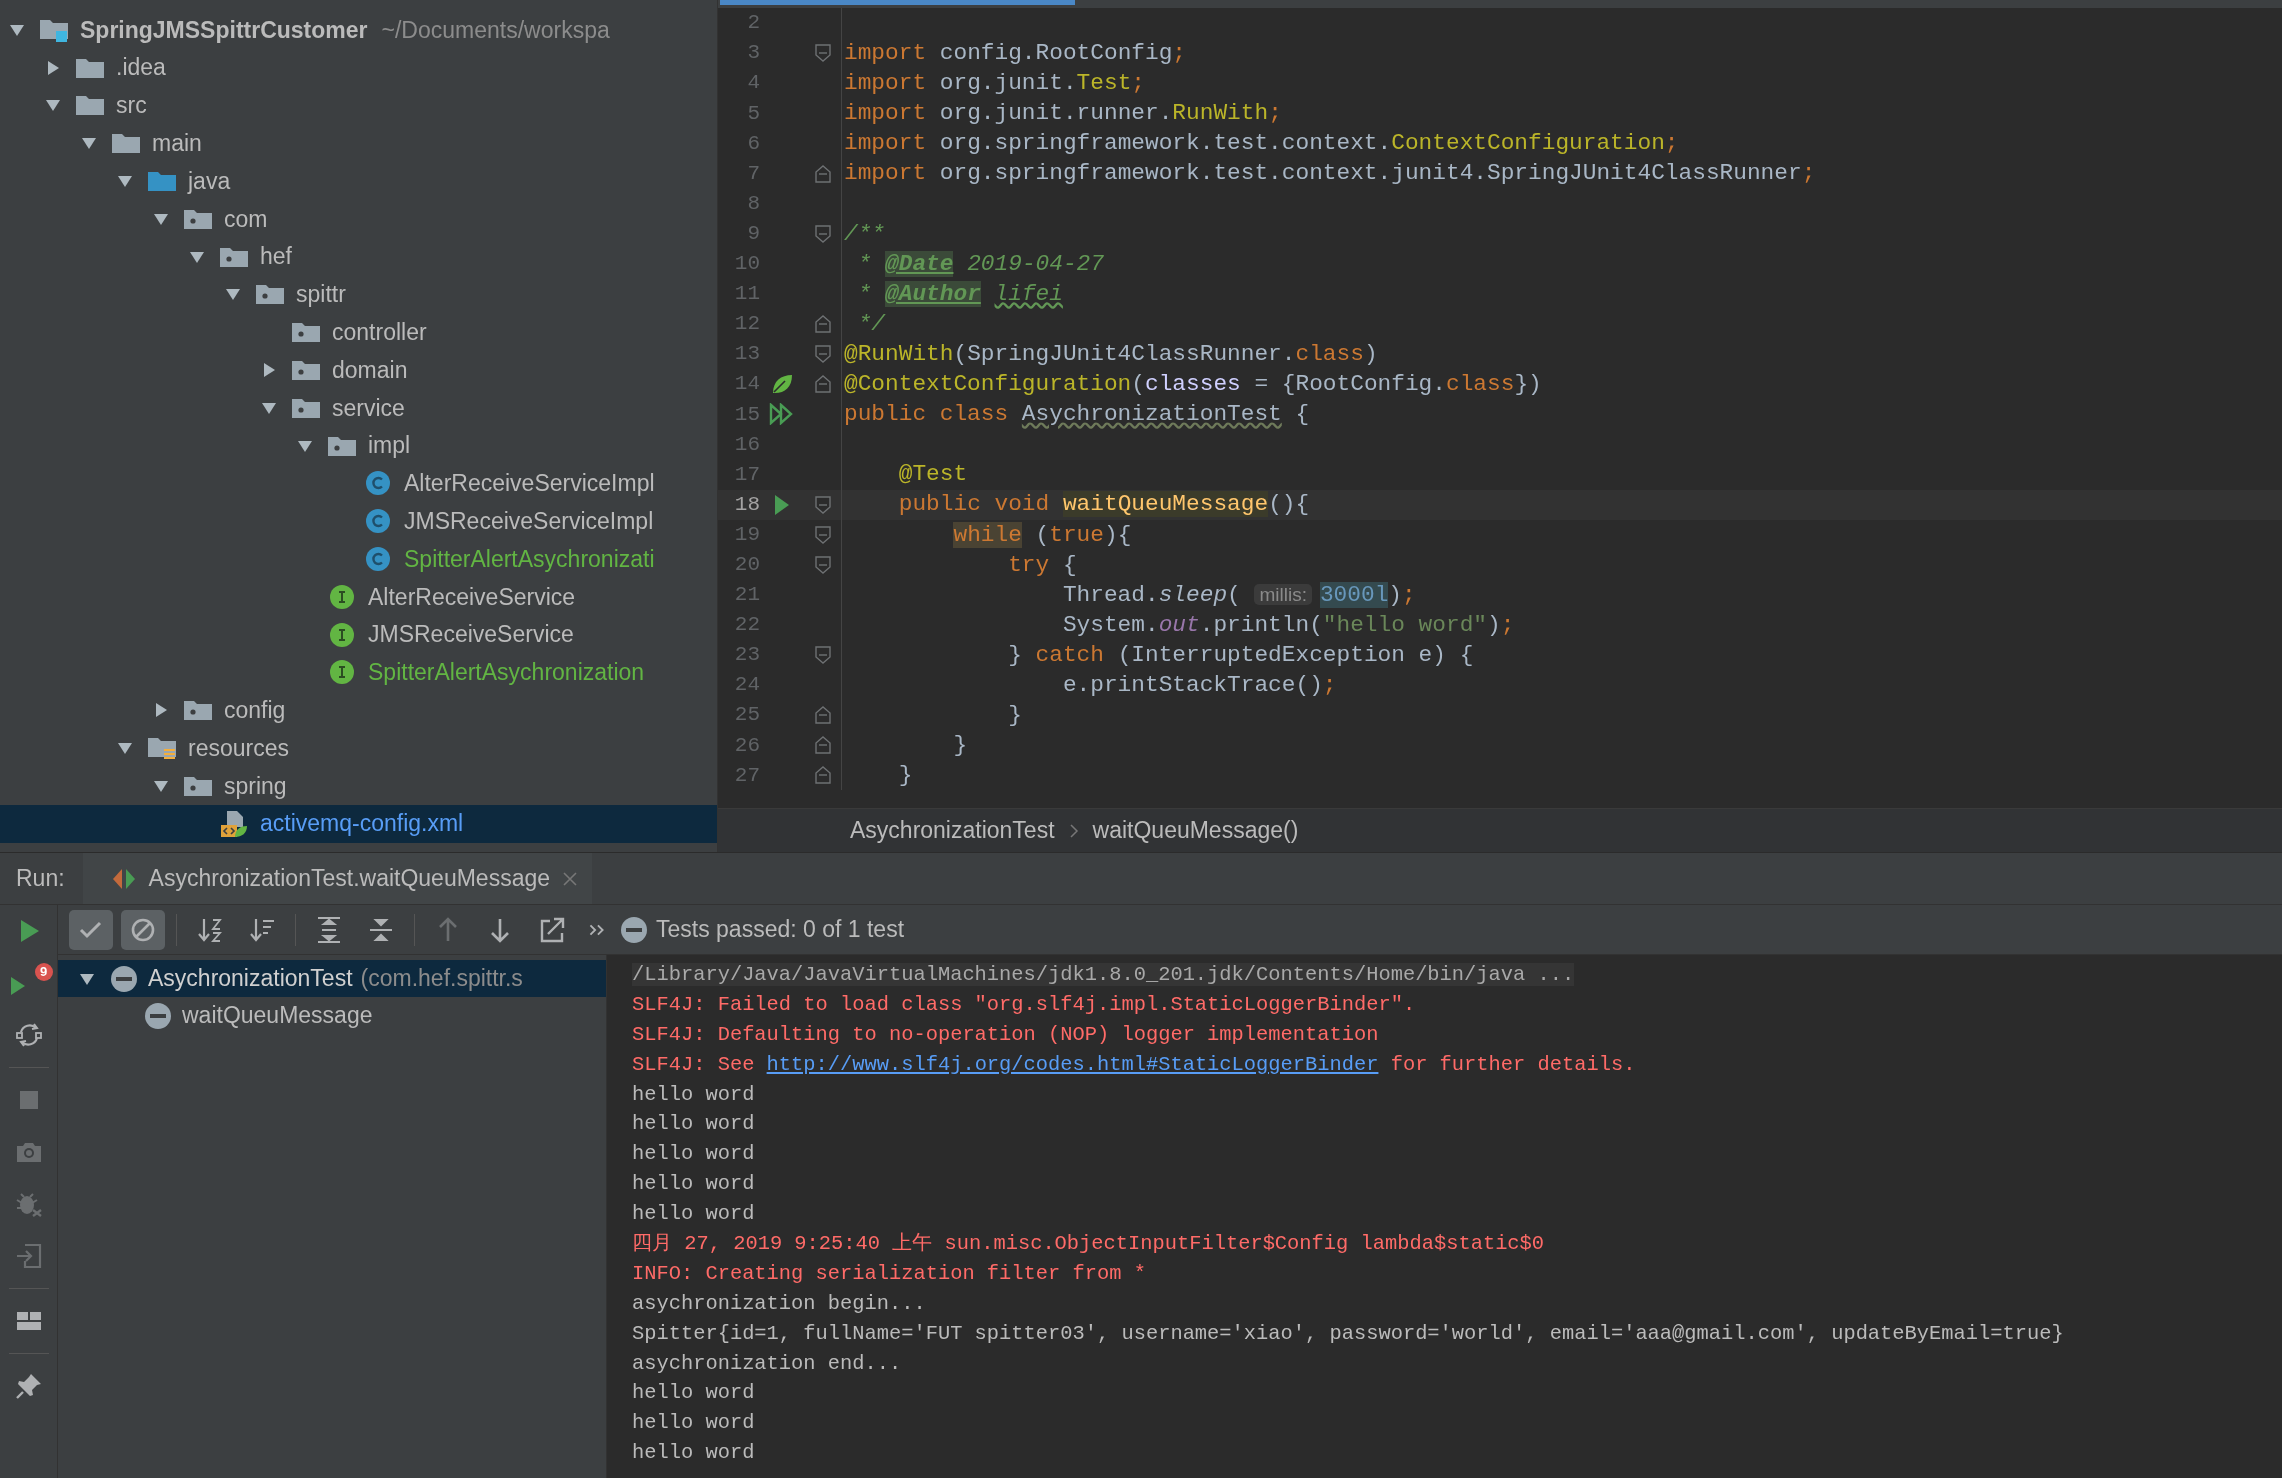 The height and width of the screenshot is (1478, 2282). What do you see at coordinates (1103, 505) in the screenshot?
I see `code-line: public void waitQueuMessage(){` at bounding box center [1103, 505].